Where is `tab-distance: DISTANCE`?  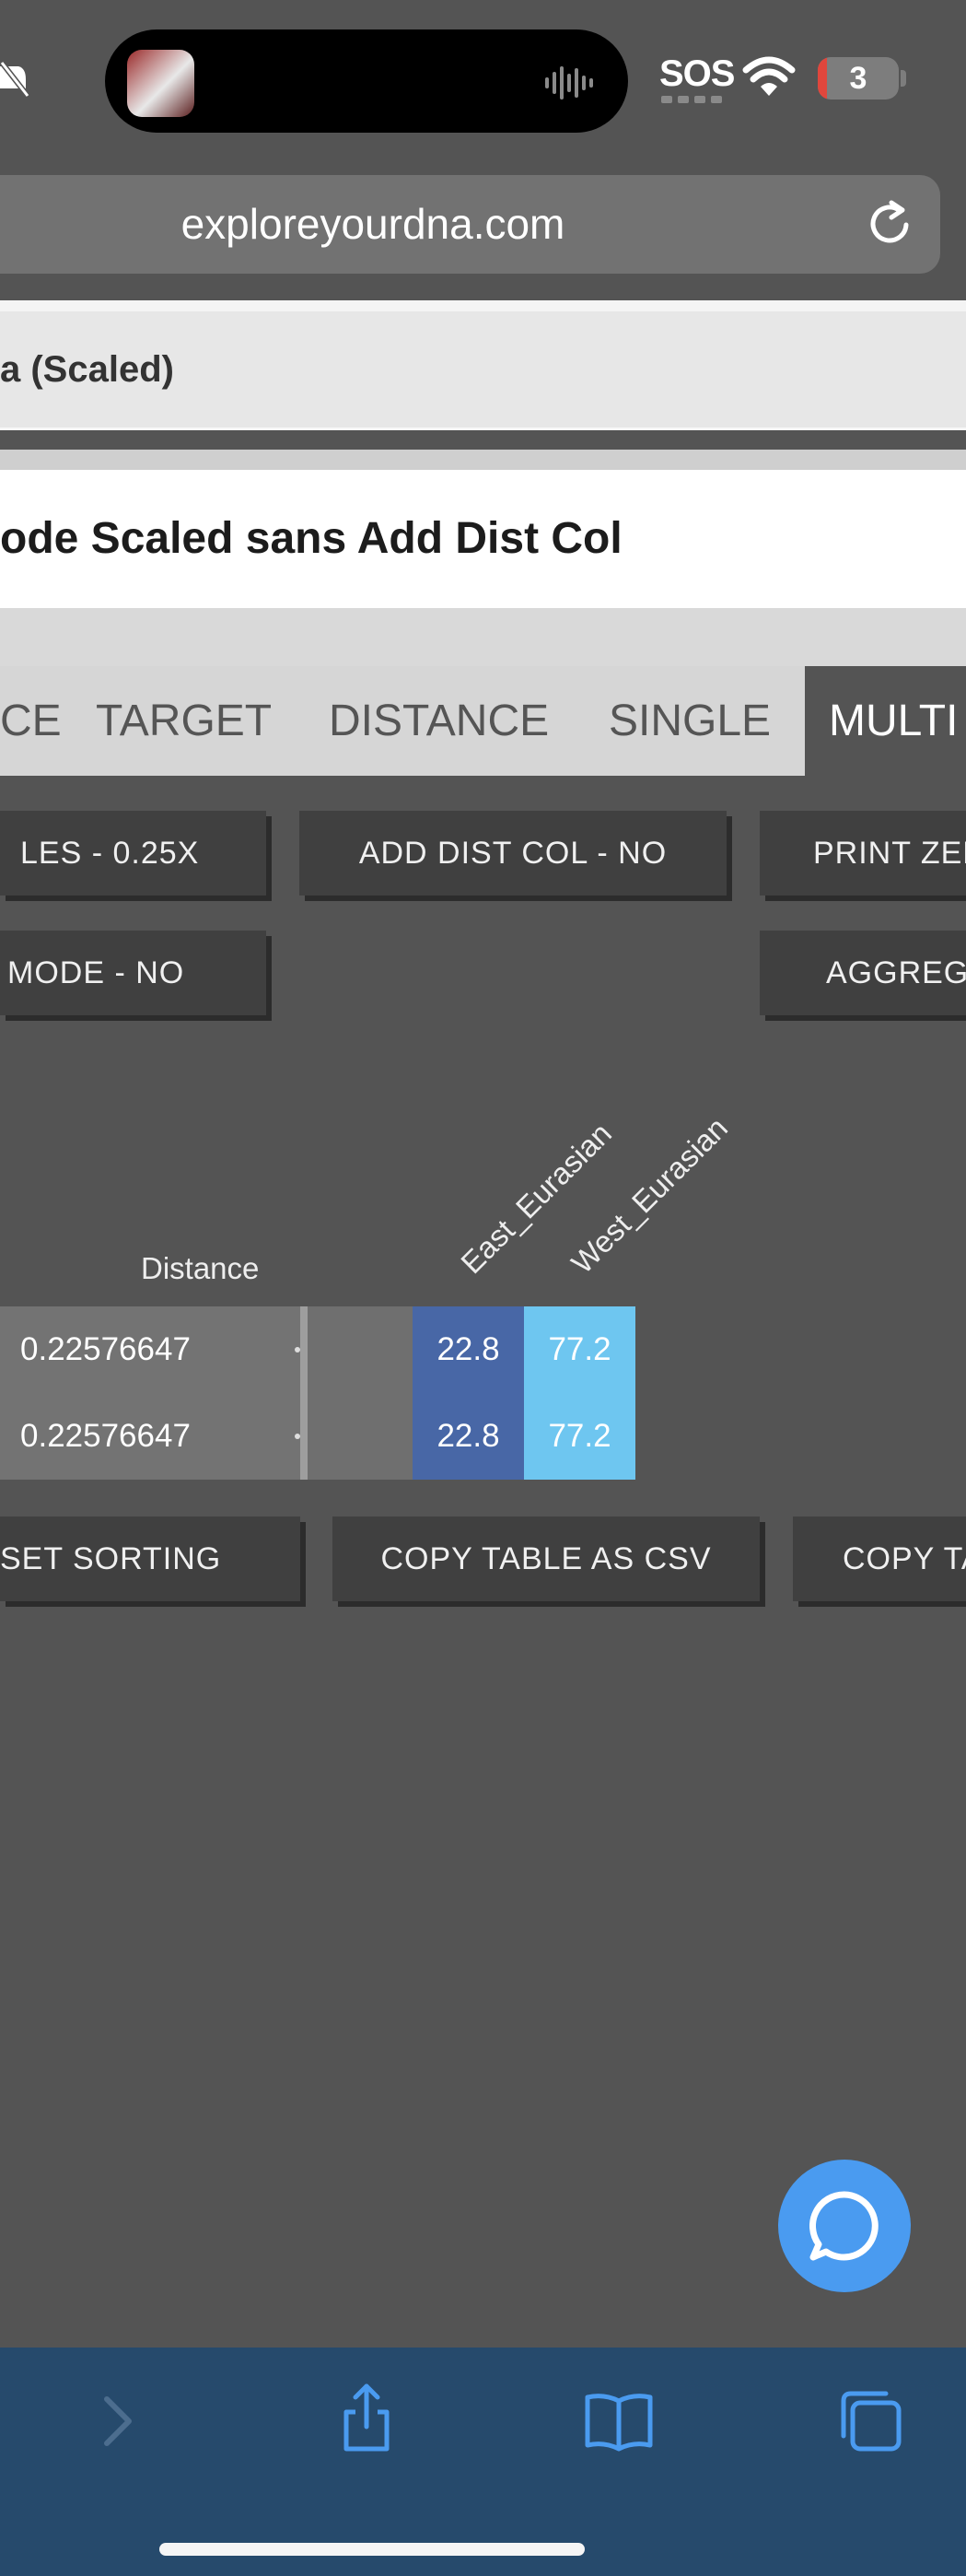 tab-distance: DISTANCE is located at coordinates (439, 721).